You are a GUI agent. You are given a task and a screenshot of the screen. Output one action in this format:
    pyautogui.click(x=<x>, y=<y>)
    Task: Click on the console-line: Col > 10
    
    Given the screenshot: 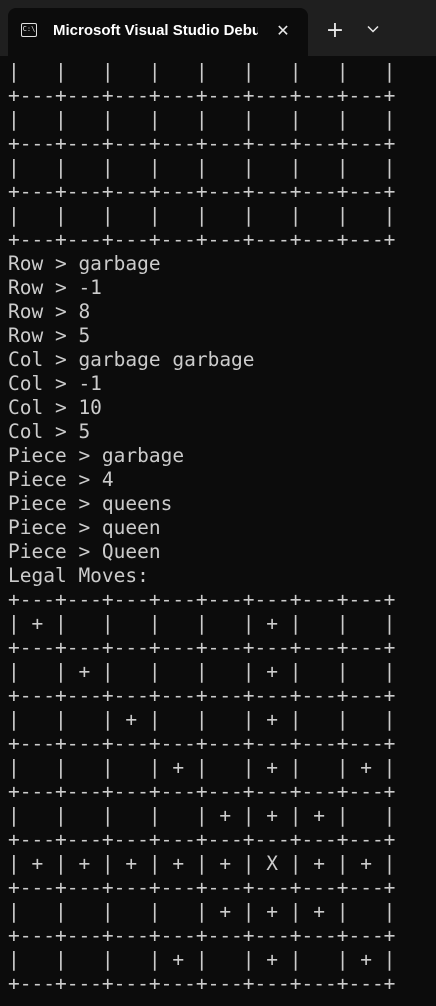 What is the action you would take?
    pyautogui.click(x=55, y=407)
    